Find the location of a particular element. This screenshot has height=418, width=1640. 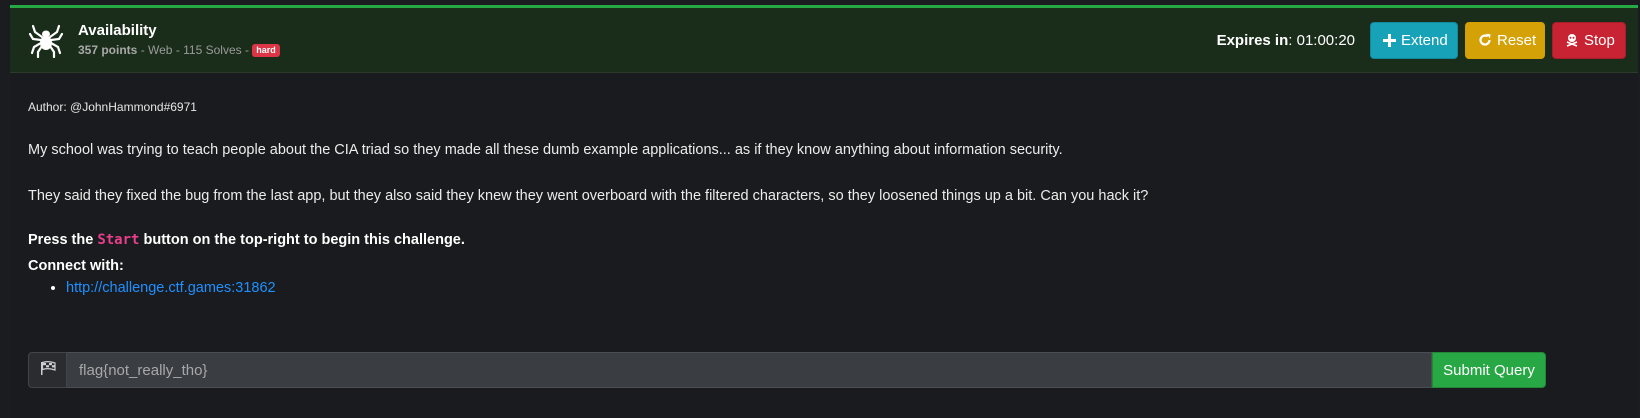

connect-label: Connect with: is located at coordinates (76, 265).